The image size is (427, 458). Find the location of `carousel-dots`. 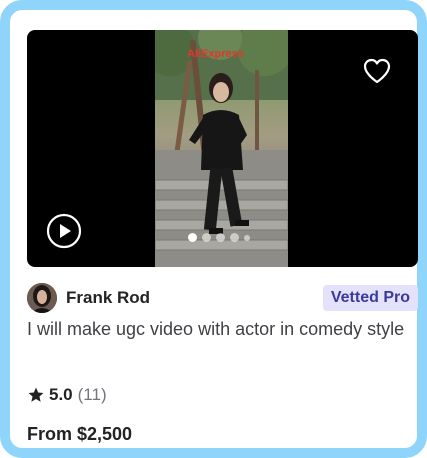

carousel-dots is located at coordinates (219, 237).